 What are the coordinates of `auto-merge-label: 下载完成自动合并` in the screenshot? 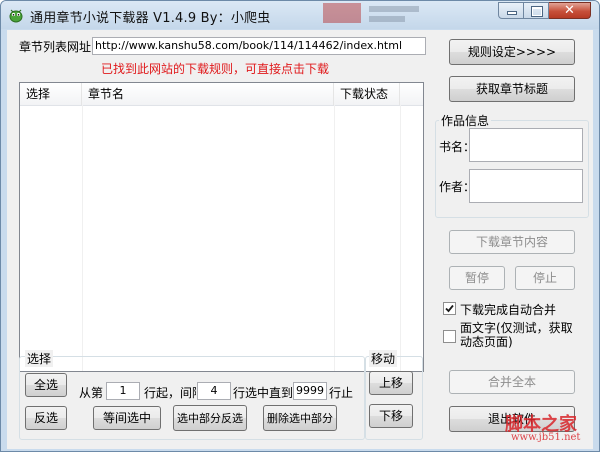 It's located at (508, 310).